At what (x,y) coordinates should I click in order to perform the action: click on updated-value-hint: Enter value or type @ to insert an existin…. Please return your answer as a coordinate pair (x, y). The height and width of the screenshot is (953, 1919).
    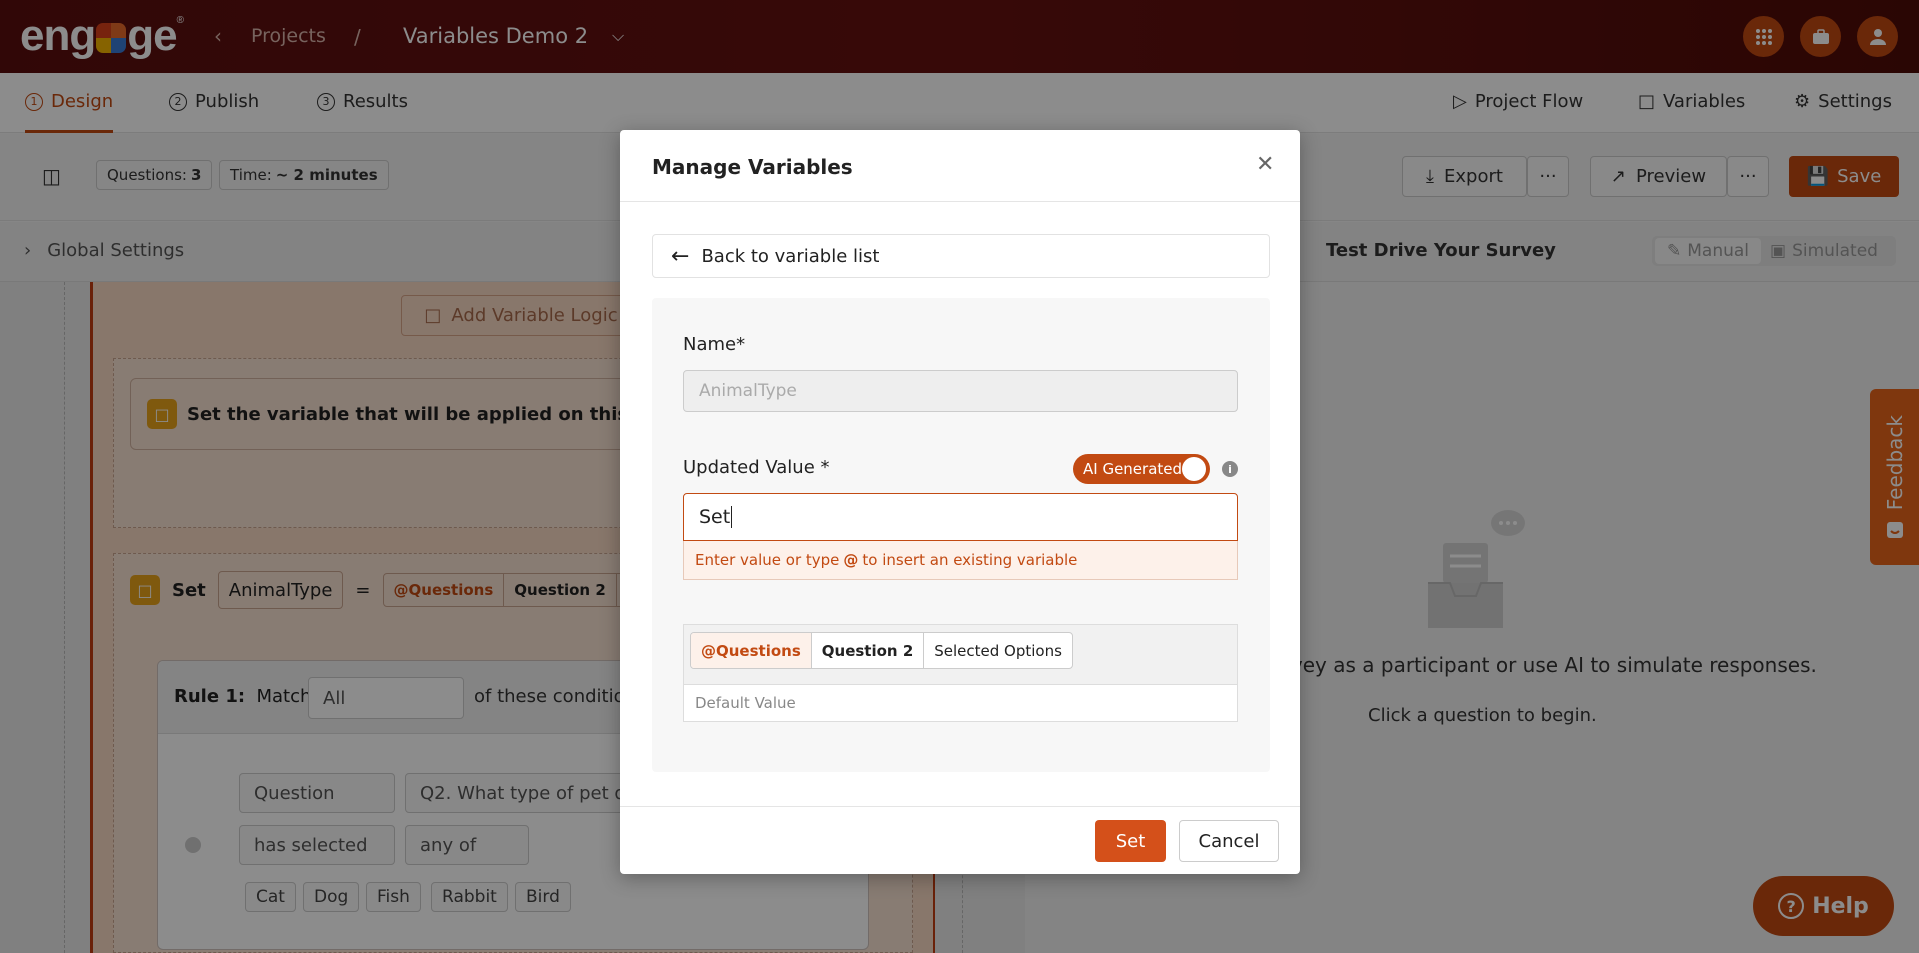
    Looking at the image, I should click on (960, 560).